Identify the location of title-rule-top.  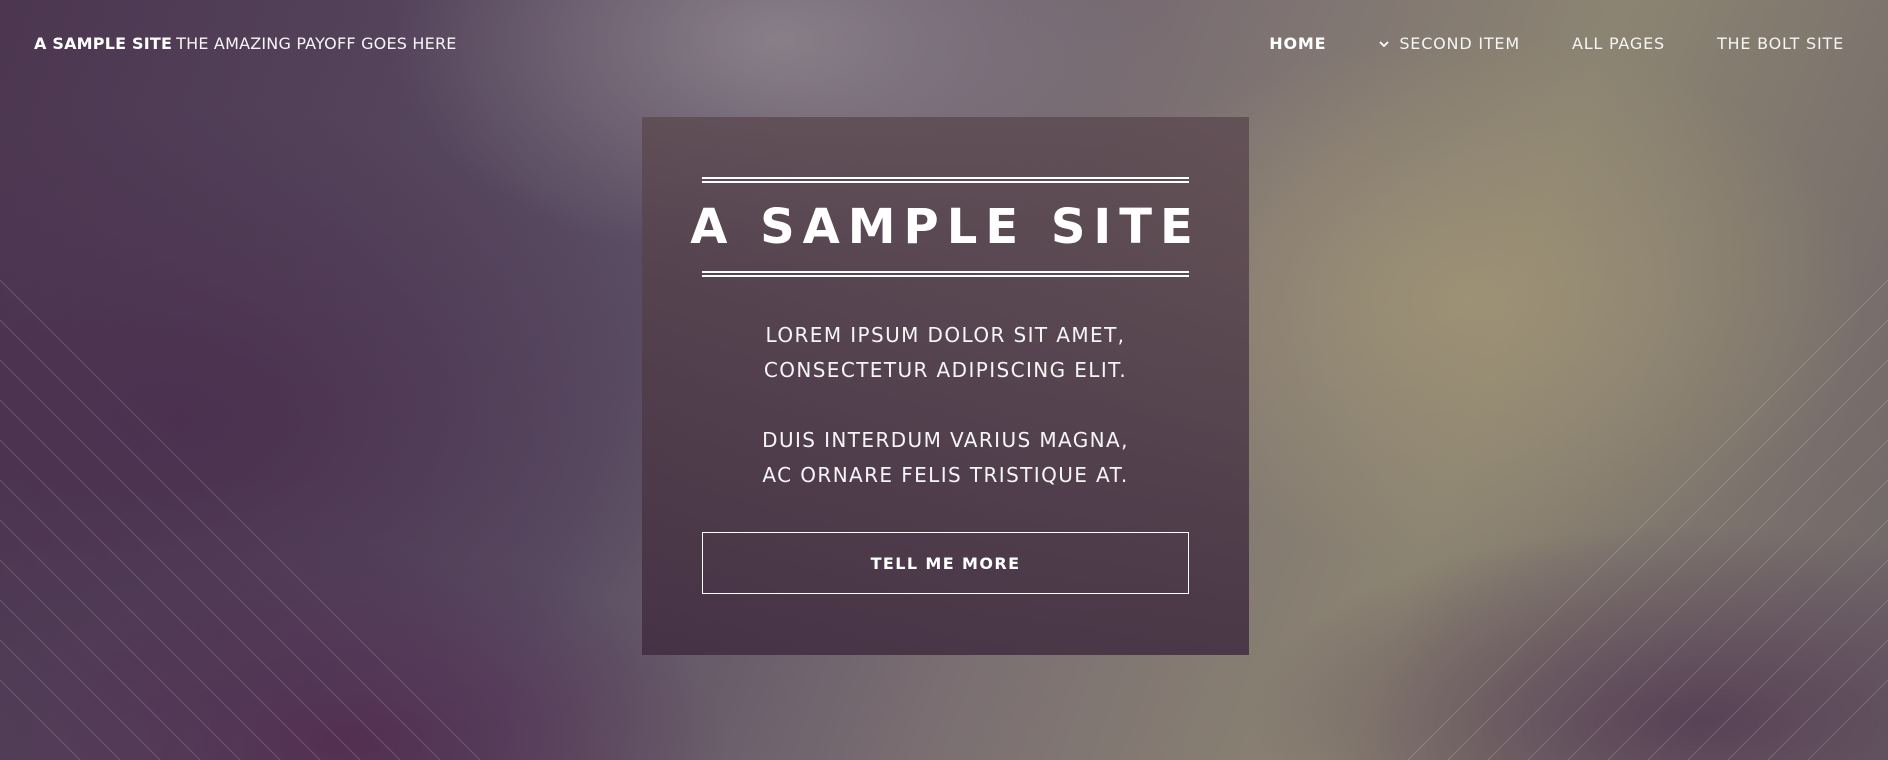
(945, 180).